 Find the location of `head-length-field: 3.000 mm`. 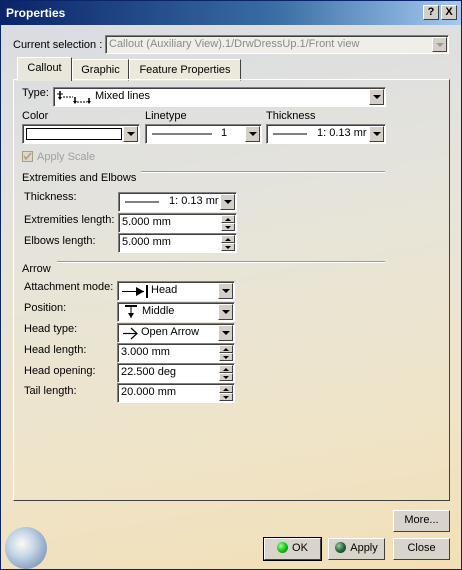

head-length-field: 3.000 mm is located at coordinates (176, 353).